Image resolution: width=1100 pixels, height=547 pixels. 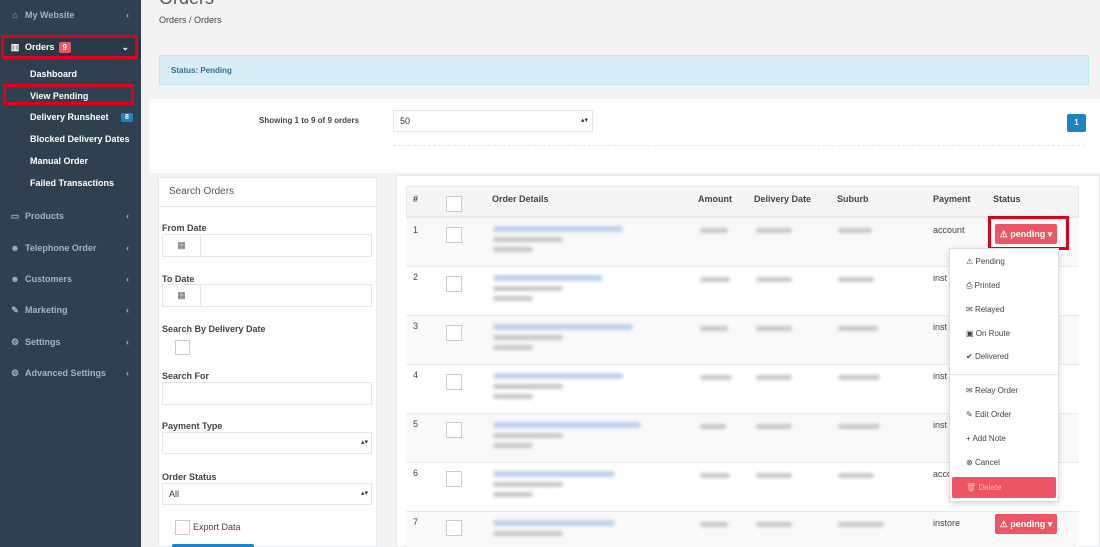 What do you see at coordinates (520, 199) in the screenshot?
I see `col-order-details: Order Details` at bounding box center [520, 199].